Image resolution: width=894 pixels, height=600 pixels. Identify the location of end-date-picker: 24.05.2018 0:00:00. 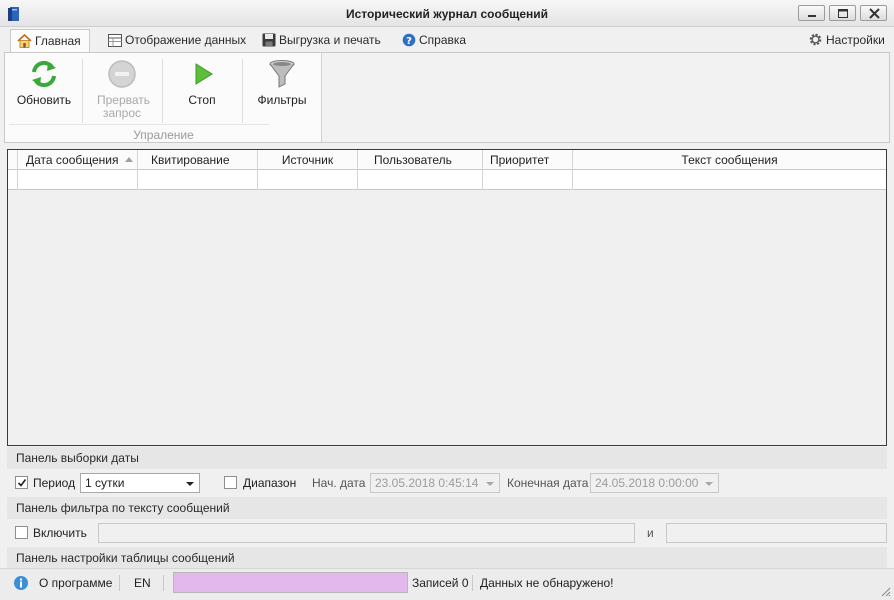
(654, 483).